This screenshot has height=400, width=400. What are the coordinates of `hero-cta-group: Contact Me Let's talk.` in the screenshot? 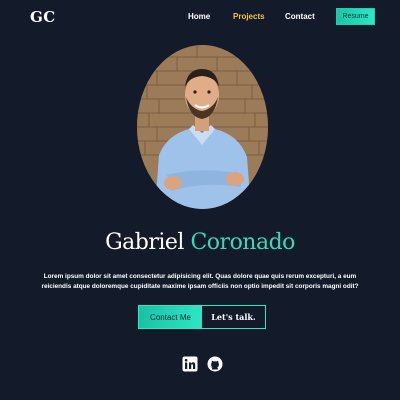 It's located at (202, 317).